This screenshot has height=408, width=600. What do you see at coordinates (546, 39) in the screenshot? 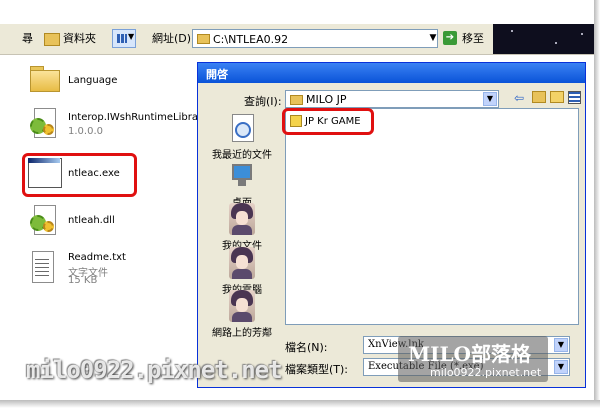
I see `background-strip` at bounding box center [546, 39].